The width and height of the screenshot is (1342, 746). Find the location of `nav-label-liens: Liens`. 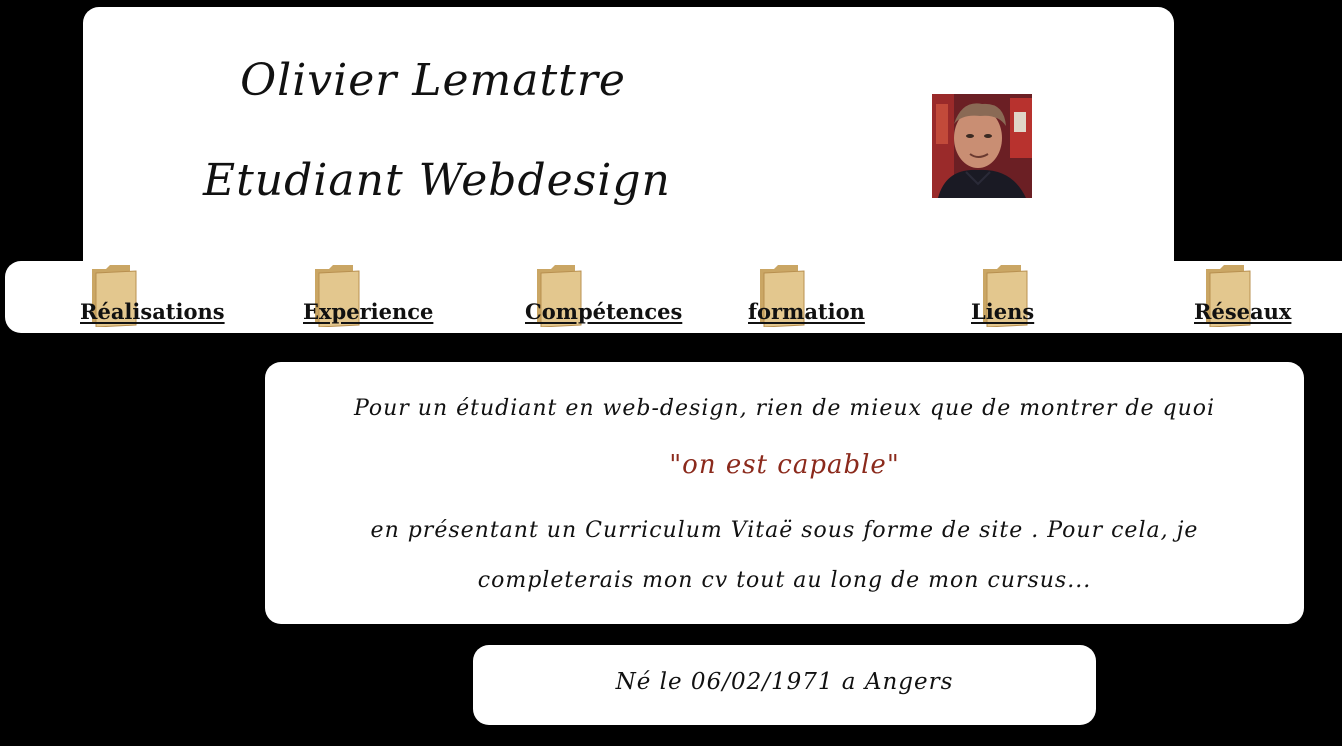

nav-label-liens: Liens is located at coordinates (1002, 311).